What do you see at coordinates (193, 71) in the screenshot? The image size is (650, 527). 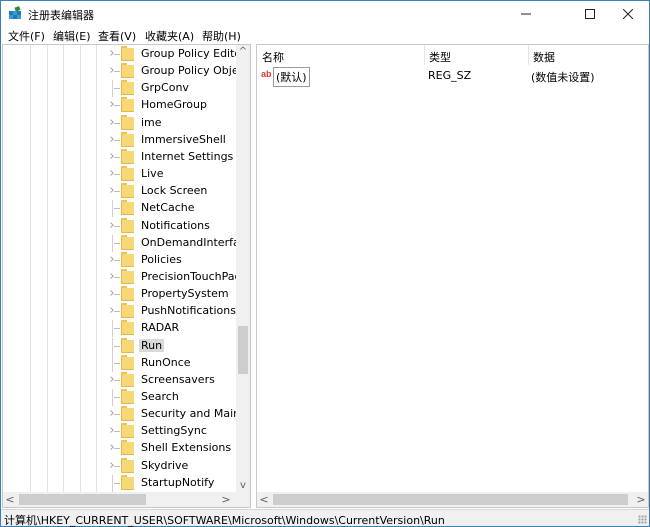 I see `tree-item-label: Group Policy Objec` at bounding box center [193, 71].